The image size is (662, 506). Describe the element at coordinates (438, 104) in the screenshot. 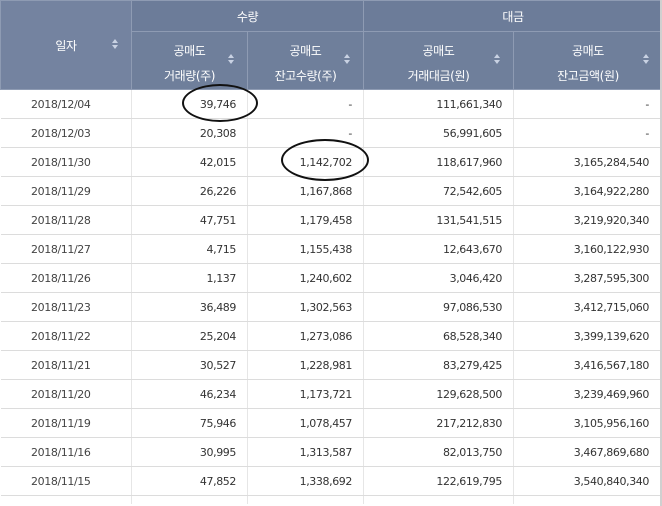

I see `short-amount-cell: 111,661,340` at that location.